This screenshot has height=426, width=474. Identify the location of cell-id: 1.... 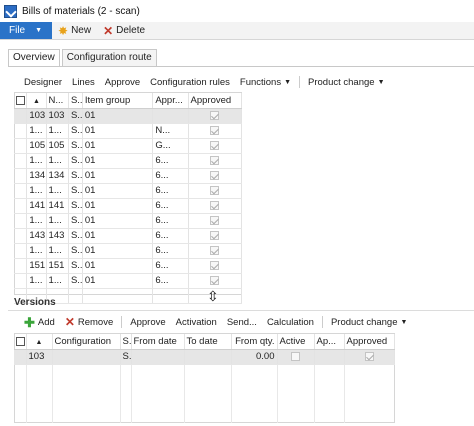
(36, 281).